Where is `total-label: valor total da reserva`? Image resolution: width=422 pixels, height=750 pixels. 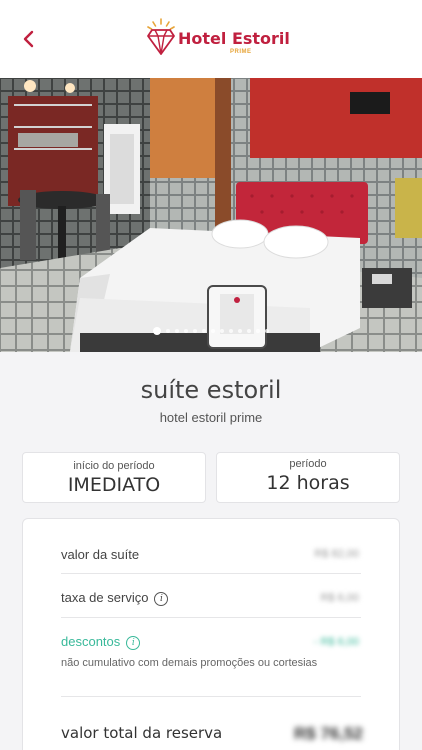 total-label: valor total da reserva is located at coordinates (142, 733).